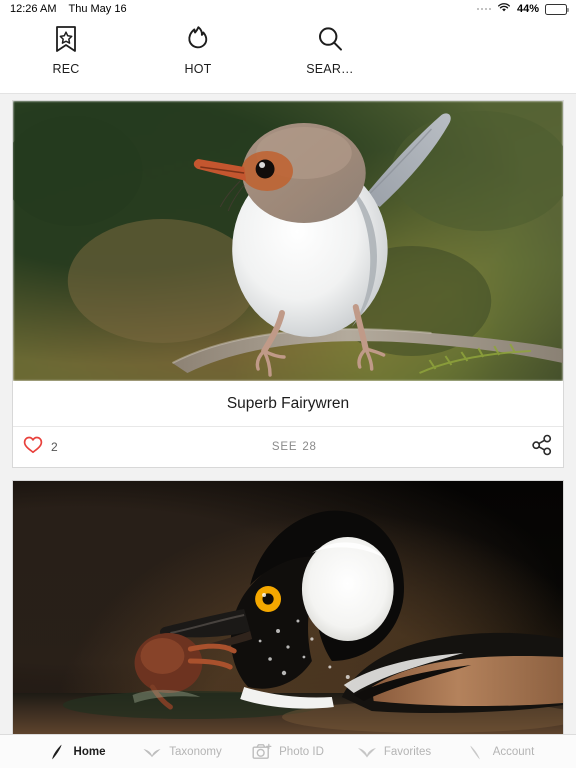  I want to click on camera-plus-icon, so click(262, 752).